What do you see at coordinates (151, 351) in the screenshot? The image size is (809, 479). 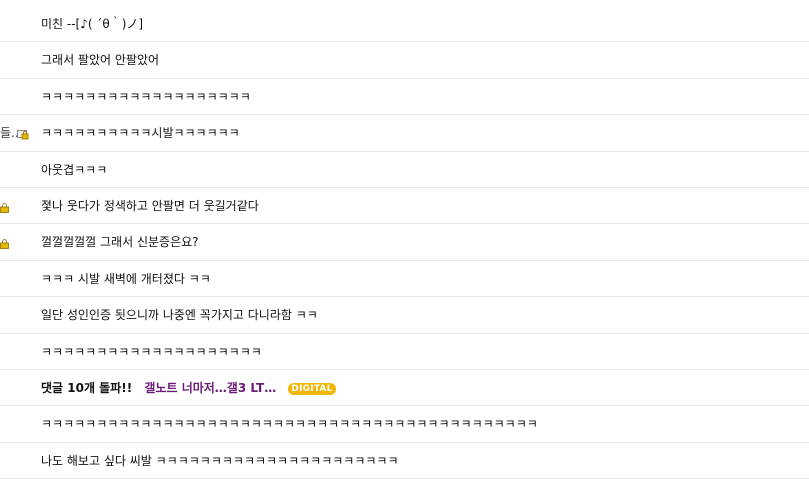 I see `comment-text: ㅋㅋㅋㅋㅋㅋㅋㅋㅋㅋㅋㅋㅋㅋㅋㅋㅋㅋㅋㅋ` at bounding box center [151, 351].